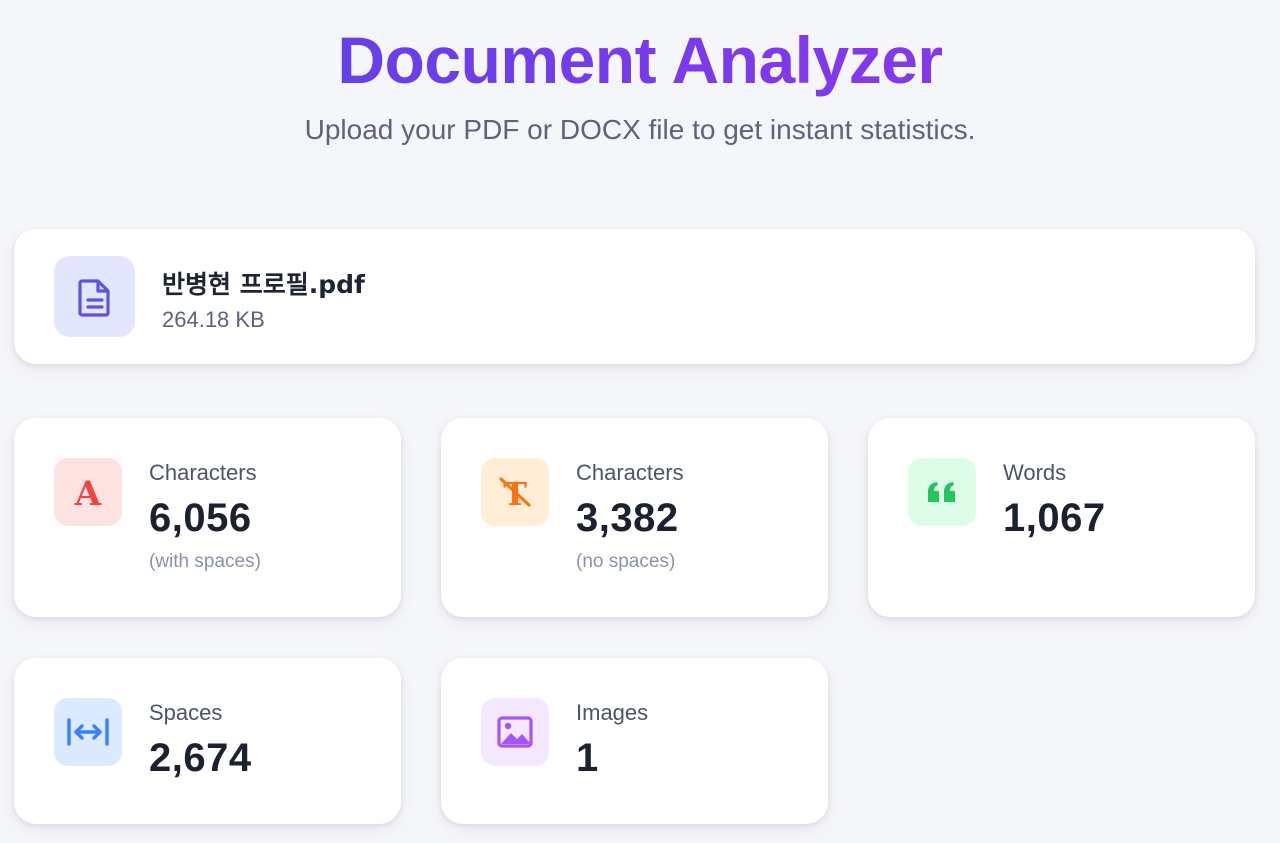  I want to click on file-text-icon, so click(94, 296).